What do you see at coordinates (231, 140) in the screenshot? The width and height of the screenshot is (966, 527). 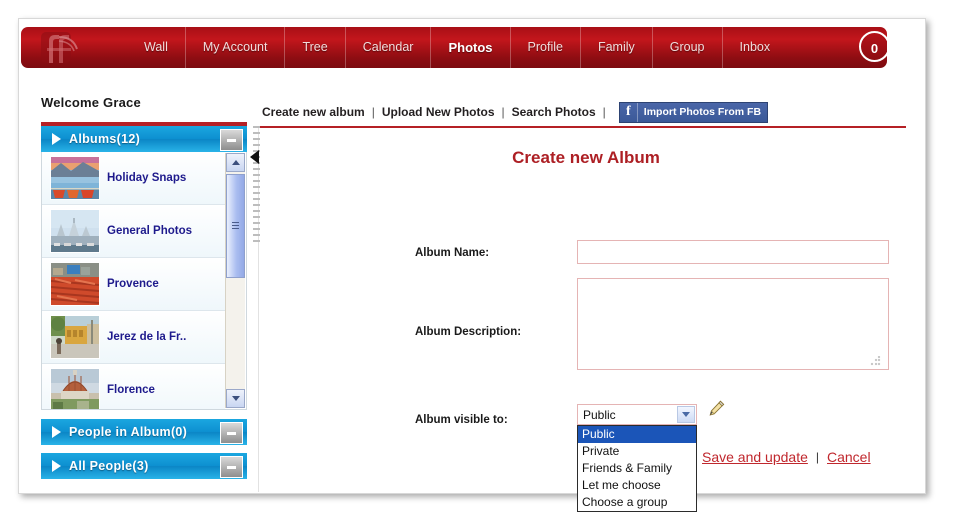 I see `albums-collapse-button` at bounding box center [231, 140].